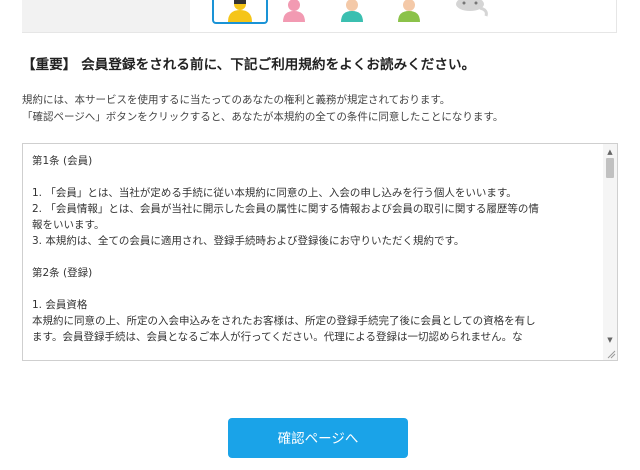 The image size is (640, 470). Describe the element at coordinates (62, 273) in the screenshot. I see `terms-line: 第2条 (登録)` at that location.